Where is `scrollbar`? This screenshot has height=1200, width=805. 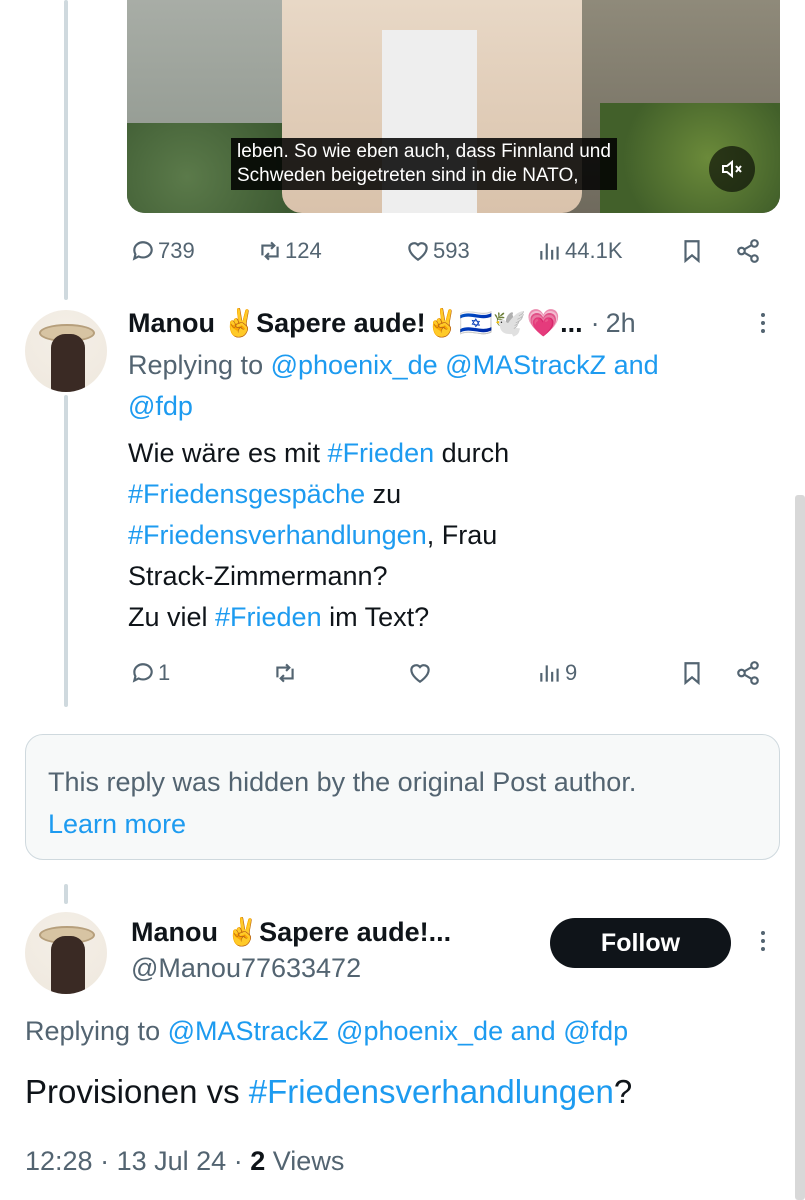
scrollbar is located at coordinates (800, 847).